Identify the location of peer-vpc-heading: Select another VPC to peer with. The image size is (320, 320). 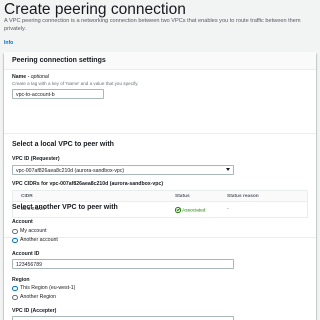
(65, 207).